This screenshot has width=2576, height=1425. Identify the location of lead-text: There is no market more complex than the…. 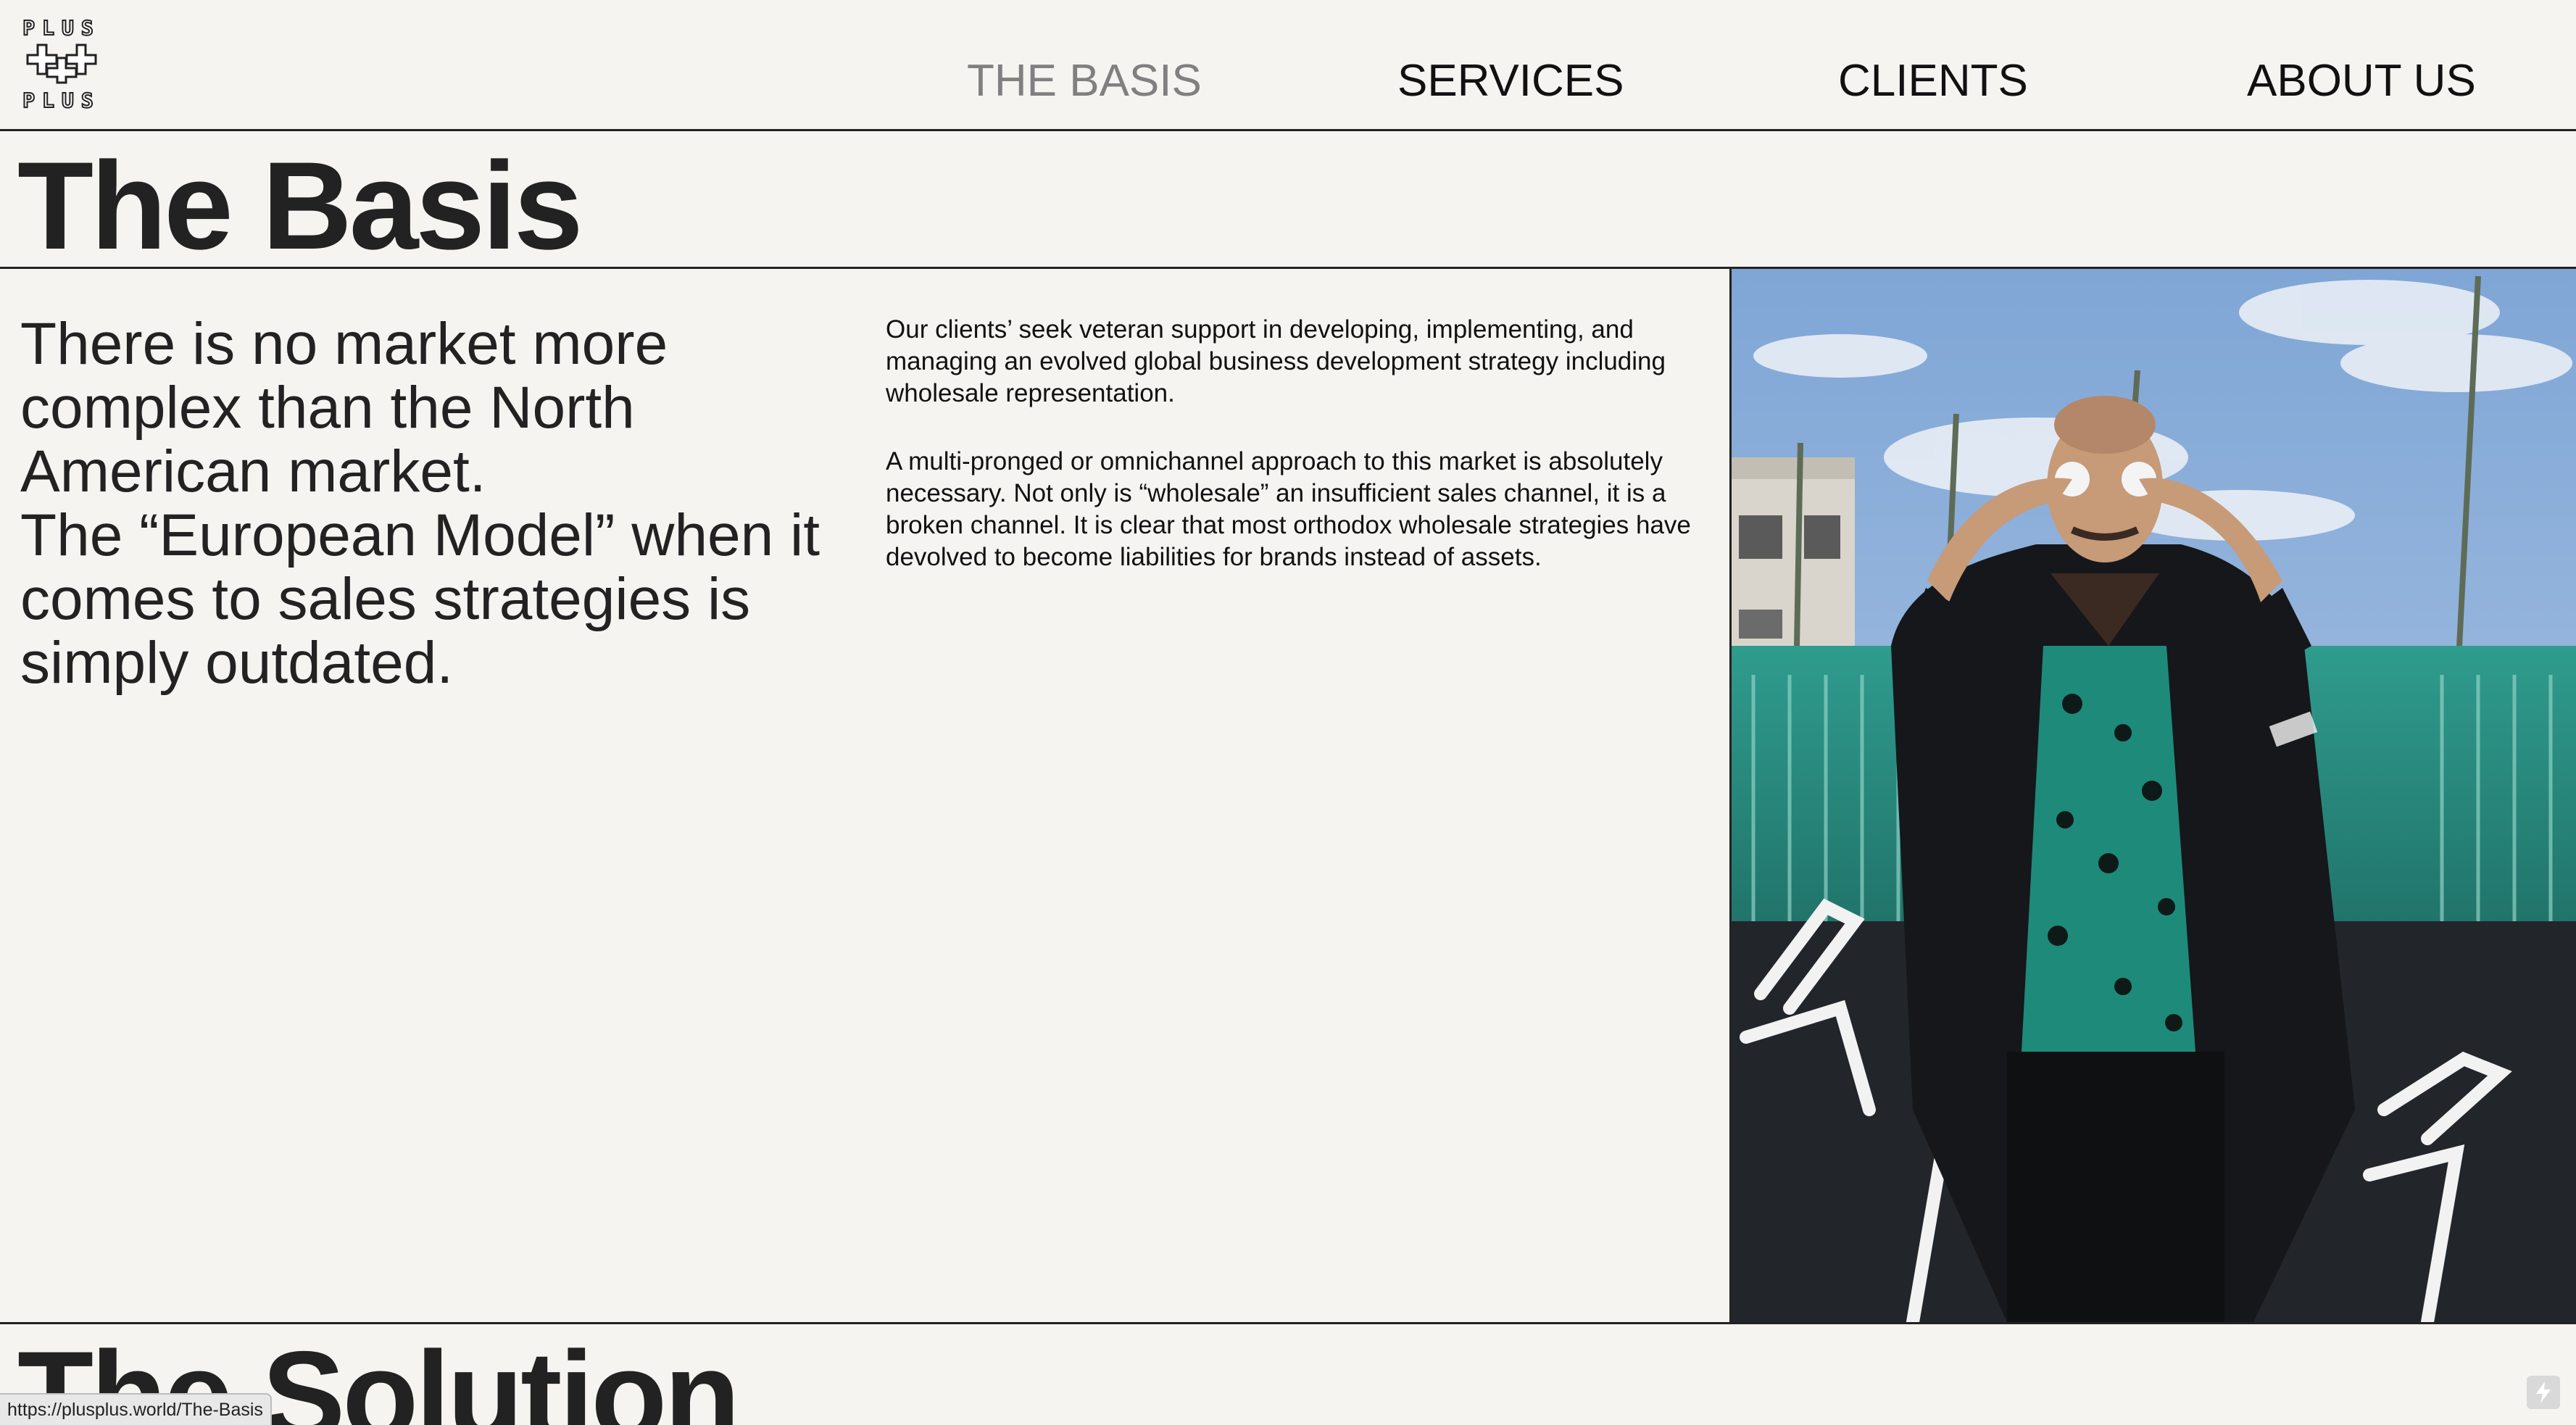
(433, 503).